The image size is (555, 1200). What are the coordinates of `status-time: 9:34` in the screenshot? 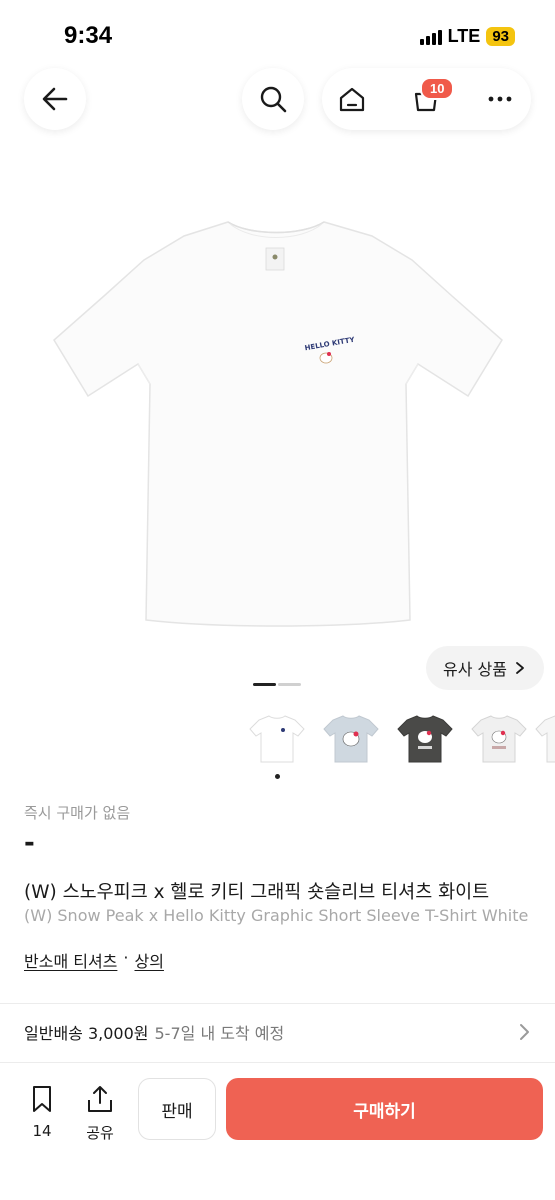 It's located at (88, 35).